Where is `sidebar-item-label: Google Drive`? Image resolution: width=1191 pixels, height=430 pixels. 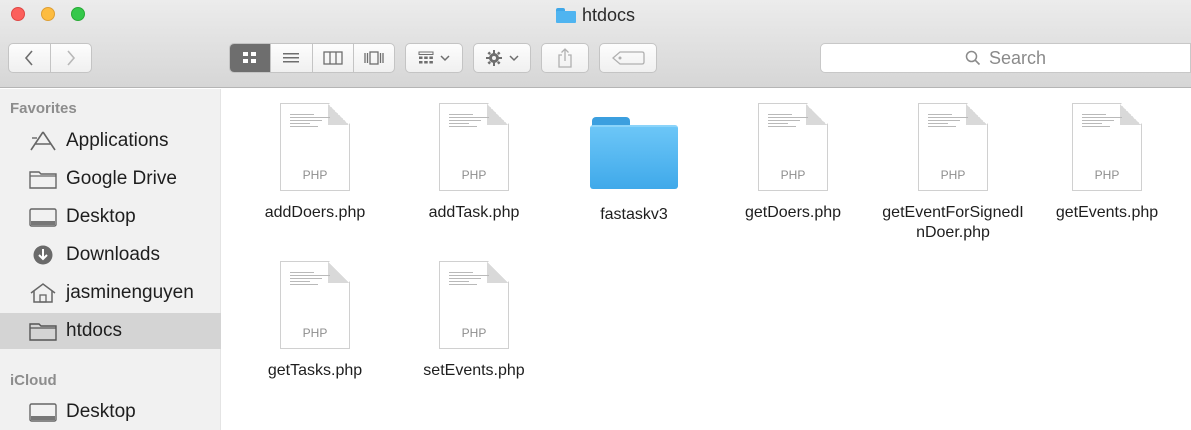
sidebar-item-label: Google Drive is located at coordinates (121, 178).